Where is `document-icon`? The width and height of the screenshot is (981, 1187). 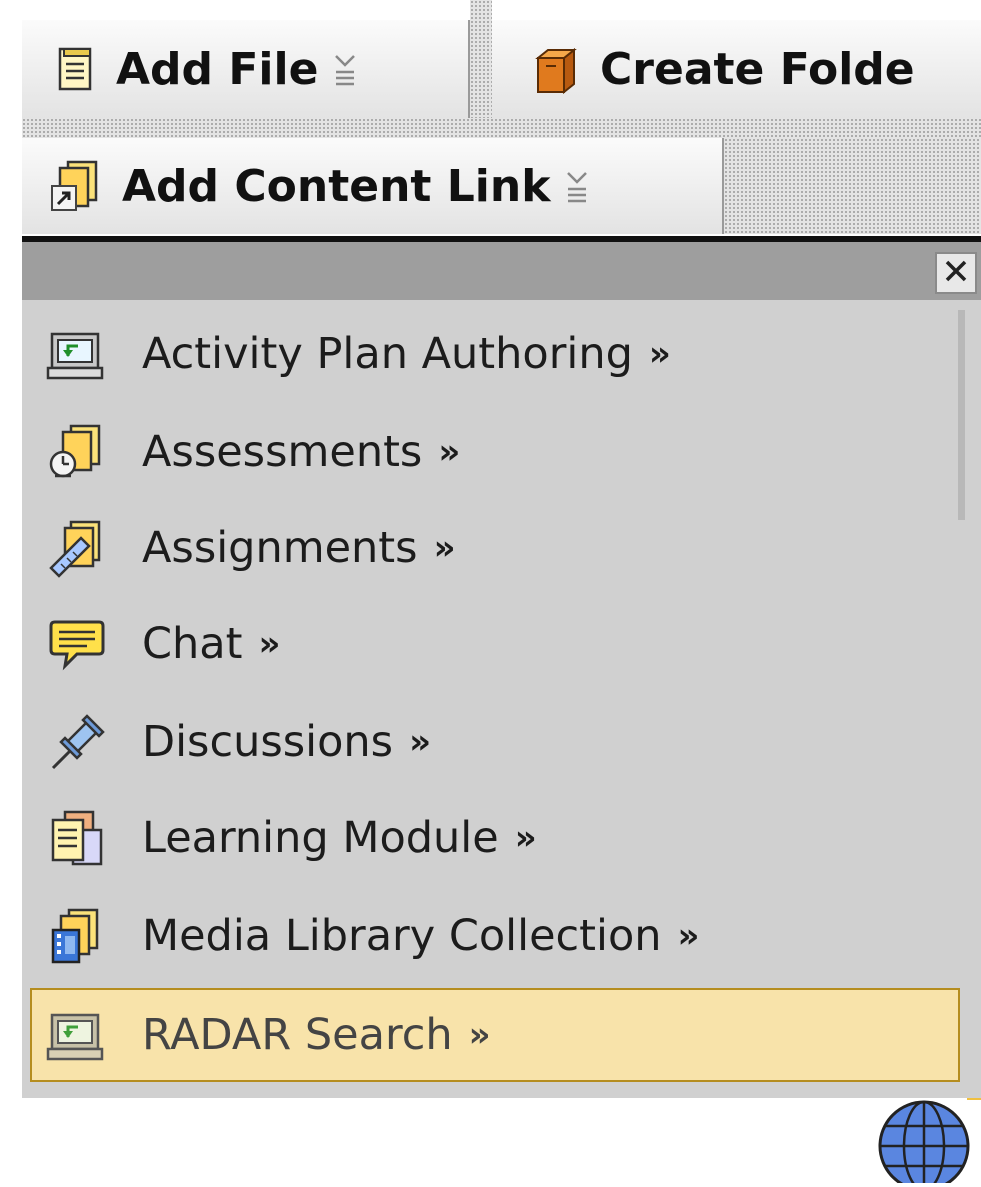
document-icon is located at coordinates (76, 69).